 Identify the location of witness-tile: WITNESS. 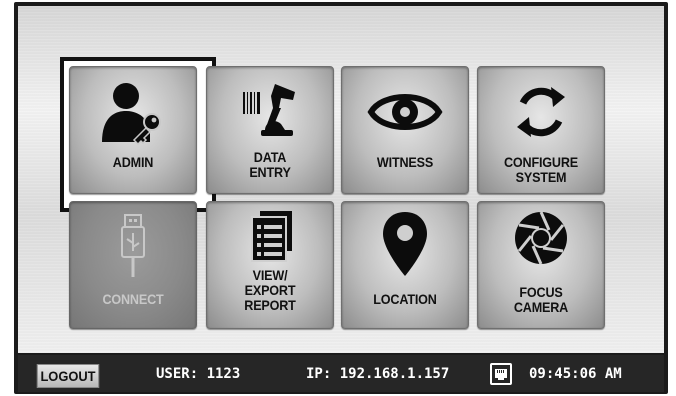
(405, 130).